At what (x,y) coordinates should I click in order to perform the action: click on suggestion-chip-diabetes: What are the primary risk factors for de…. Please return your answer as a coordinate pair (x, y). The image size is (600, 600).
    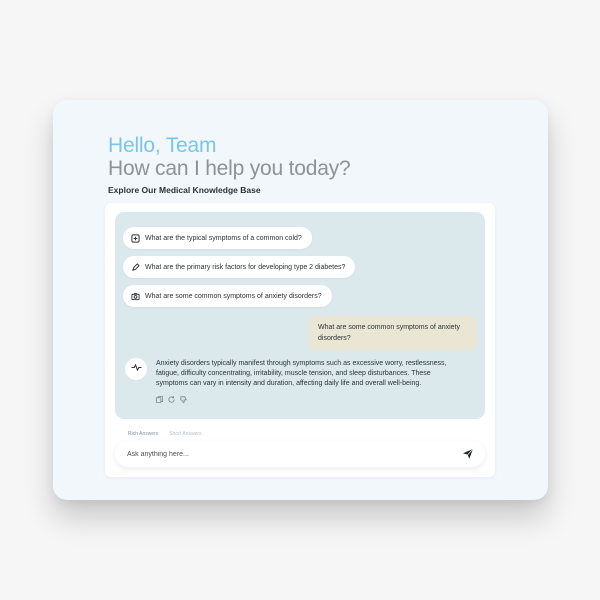
    Looking at the image, I should click on (239, 267).